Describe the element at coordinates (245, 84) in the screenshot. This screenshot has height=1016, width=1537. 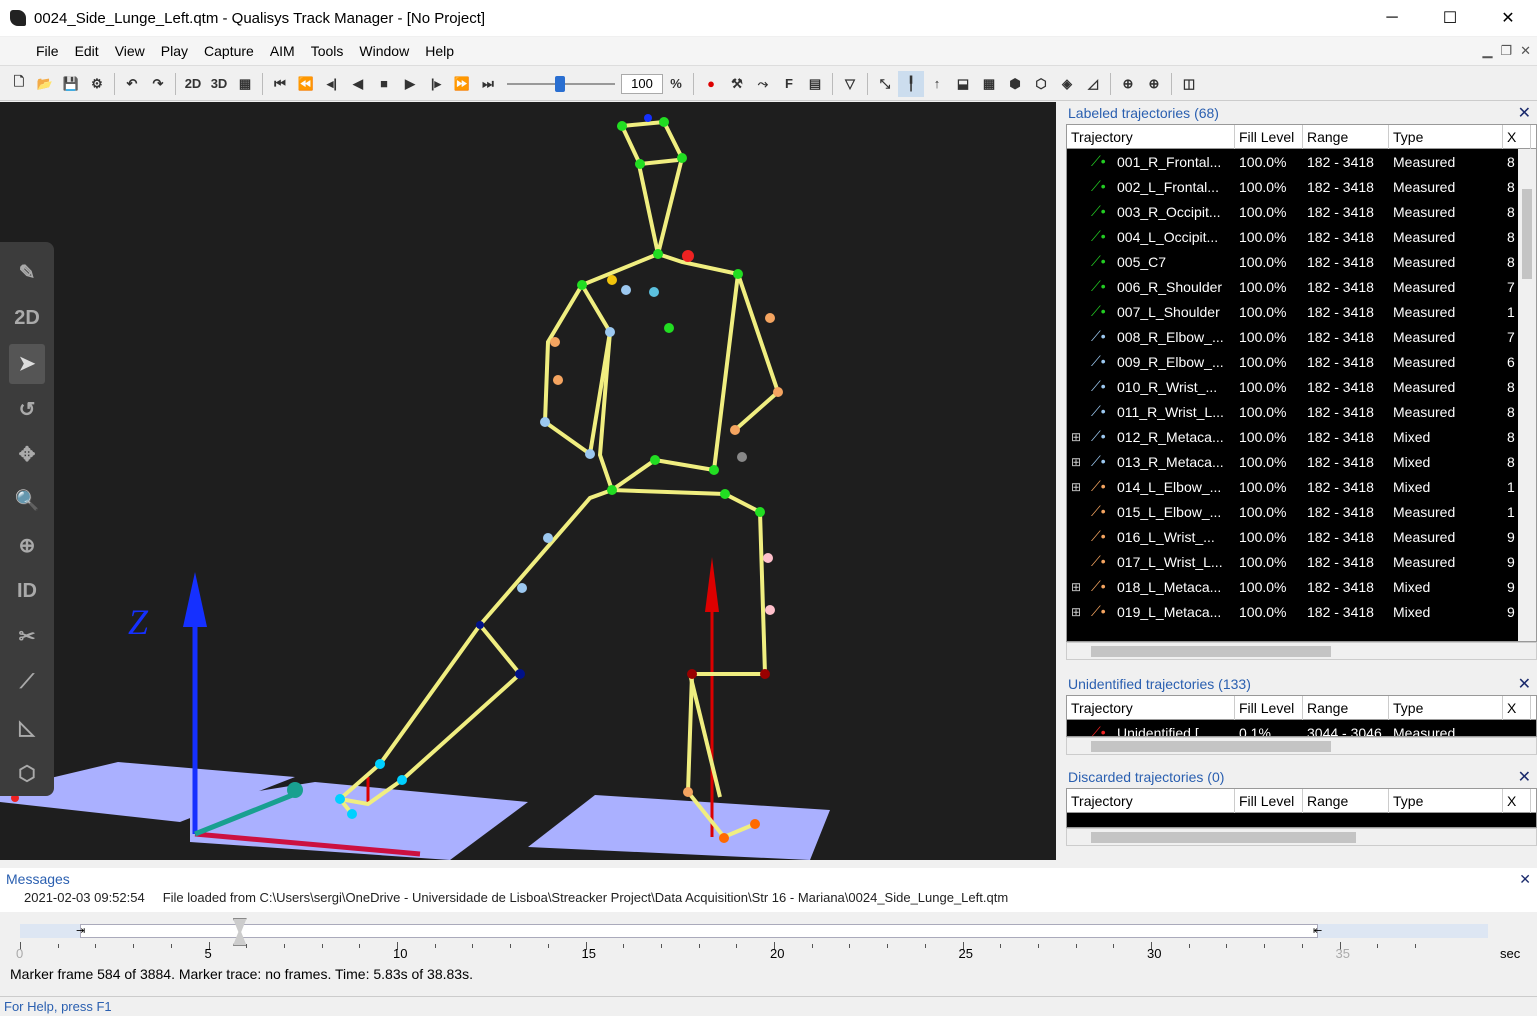
I see `video-view-icon: ▦` at that location.